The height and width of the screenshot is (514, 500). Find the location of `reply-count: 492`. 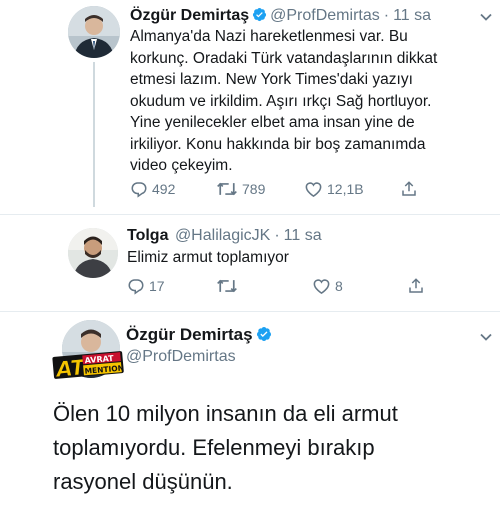

reply-count: 492 is located at coordinates (164, 189).